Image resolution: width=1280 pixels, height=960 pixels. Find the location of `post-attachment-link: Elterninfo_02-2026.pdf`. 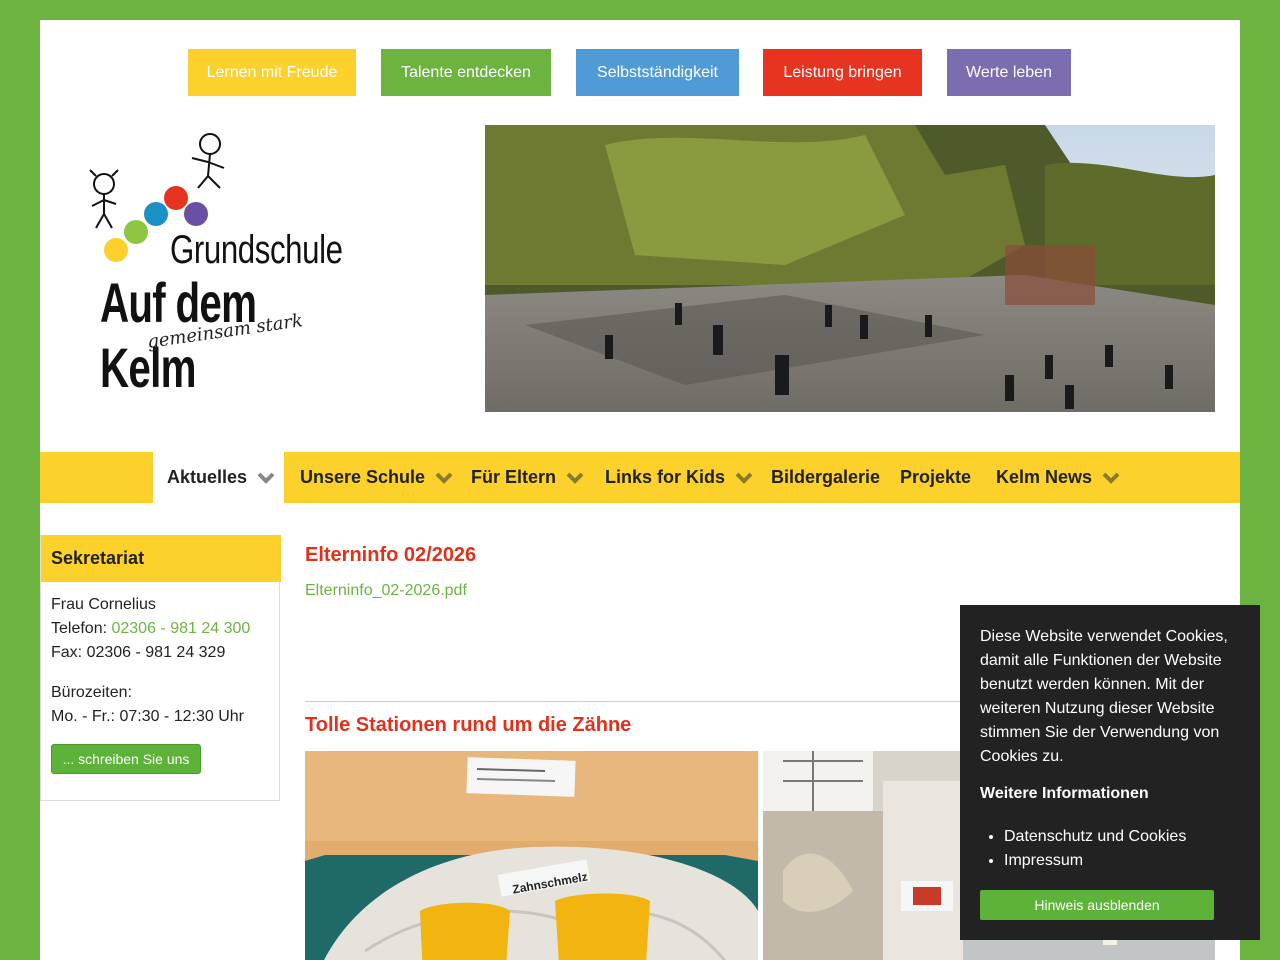

post-attachment-link: Elterninfo_02-2026.pdf is located at coordinates (386, 591).